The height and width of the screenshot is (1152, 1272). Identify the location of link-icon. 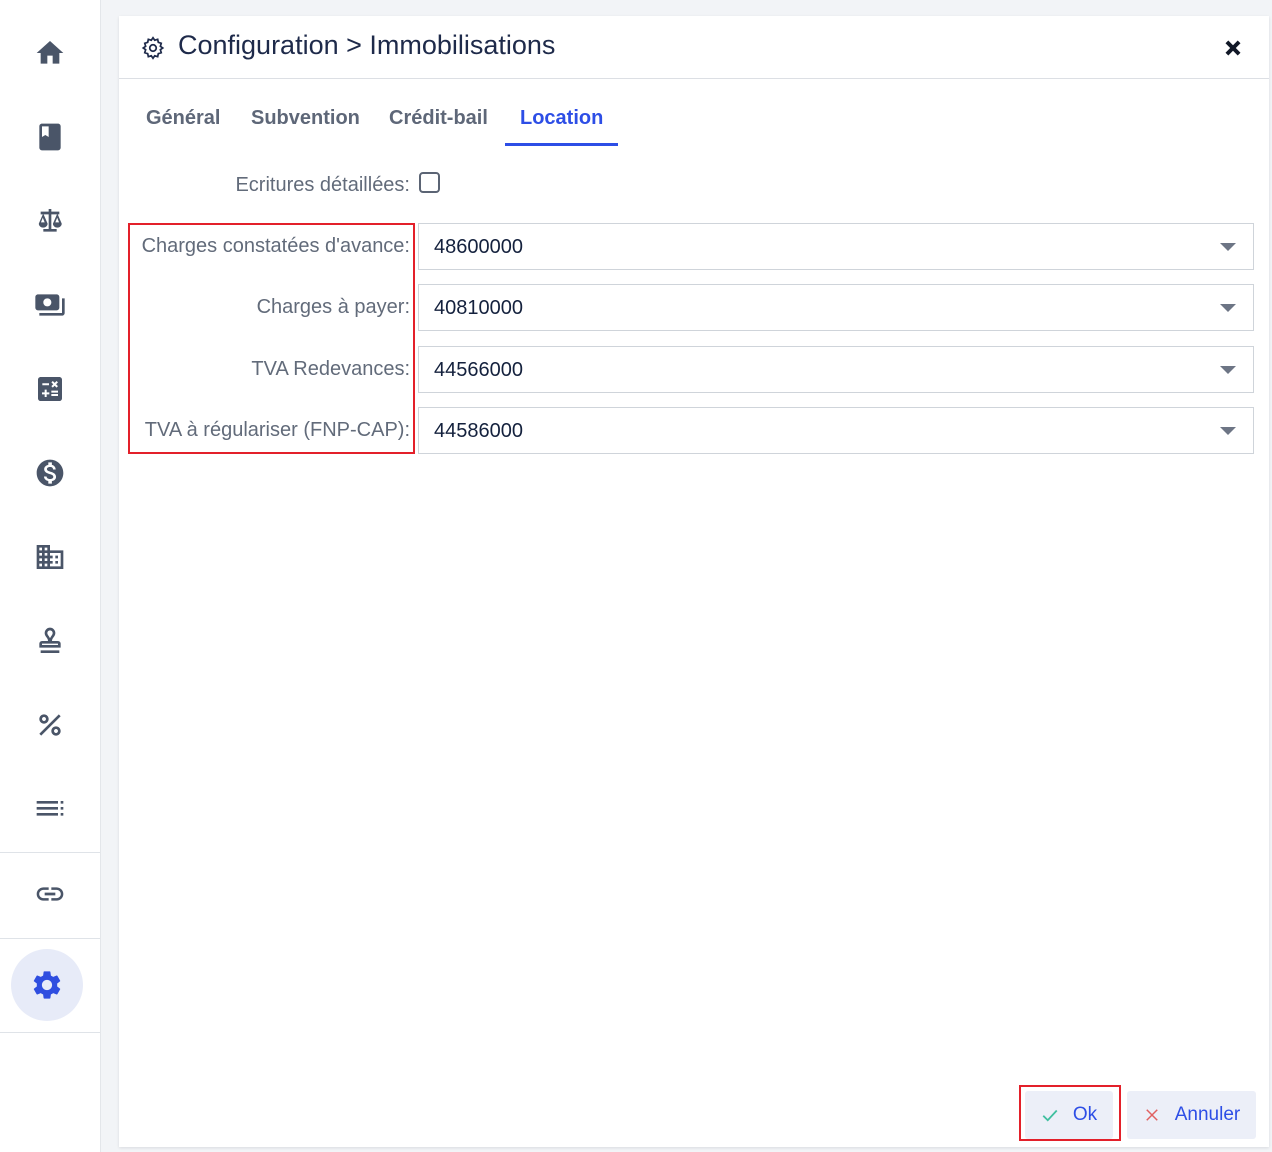
(50, 894).